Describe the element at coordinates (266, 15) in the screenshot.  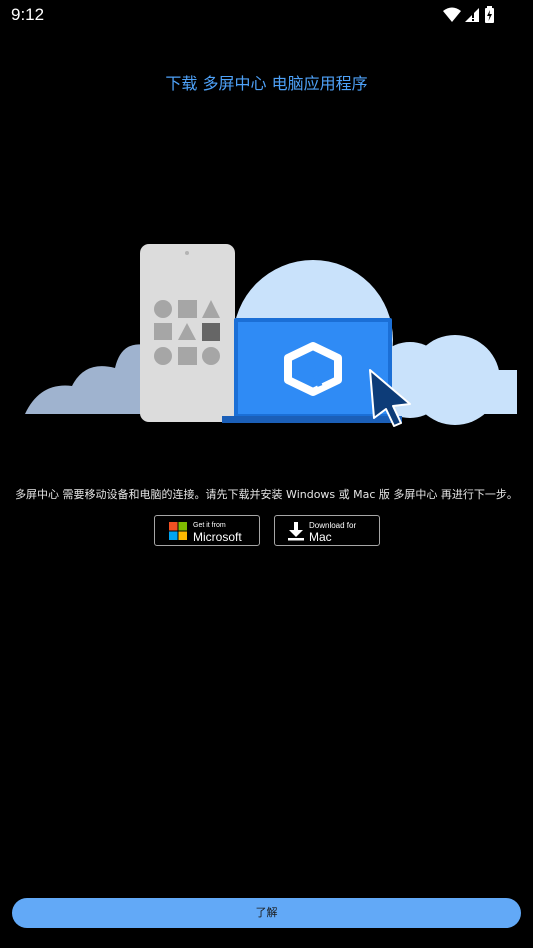
I see `status-bar: 9:12` at that location.